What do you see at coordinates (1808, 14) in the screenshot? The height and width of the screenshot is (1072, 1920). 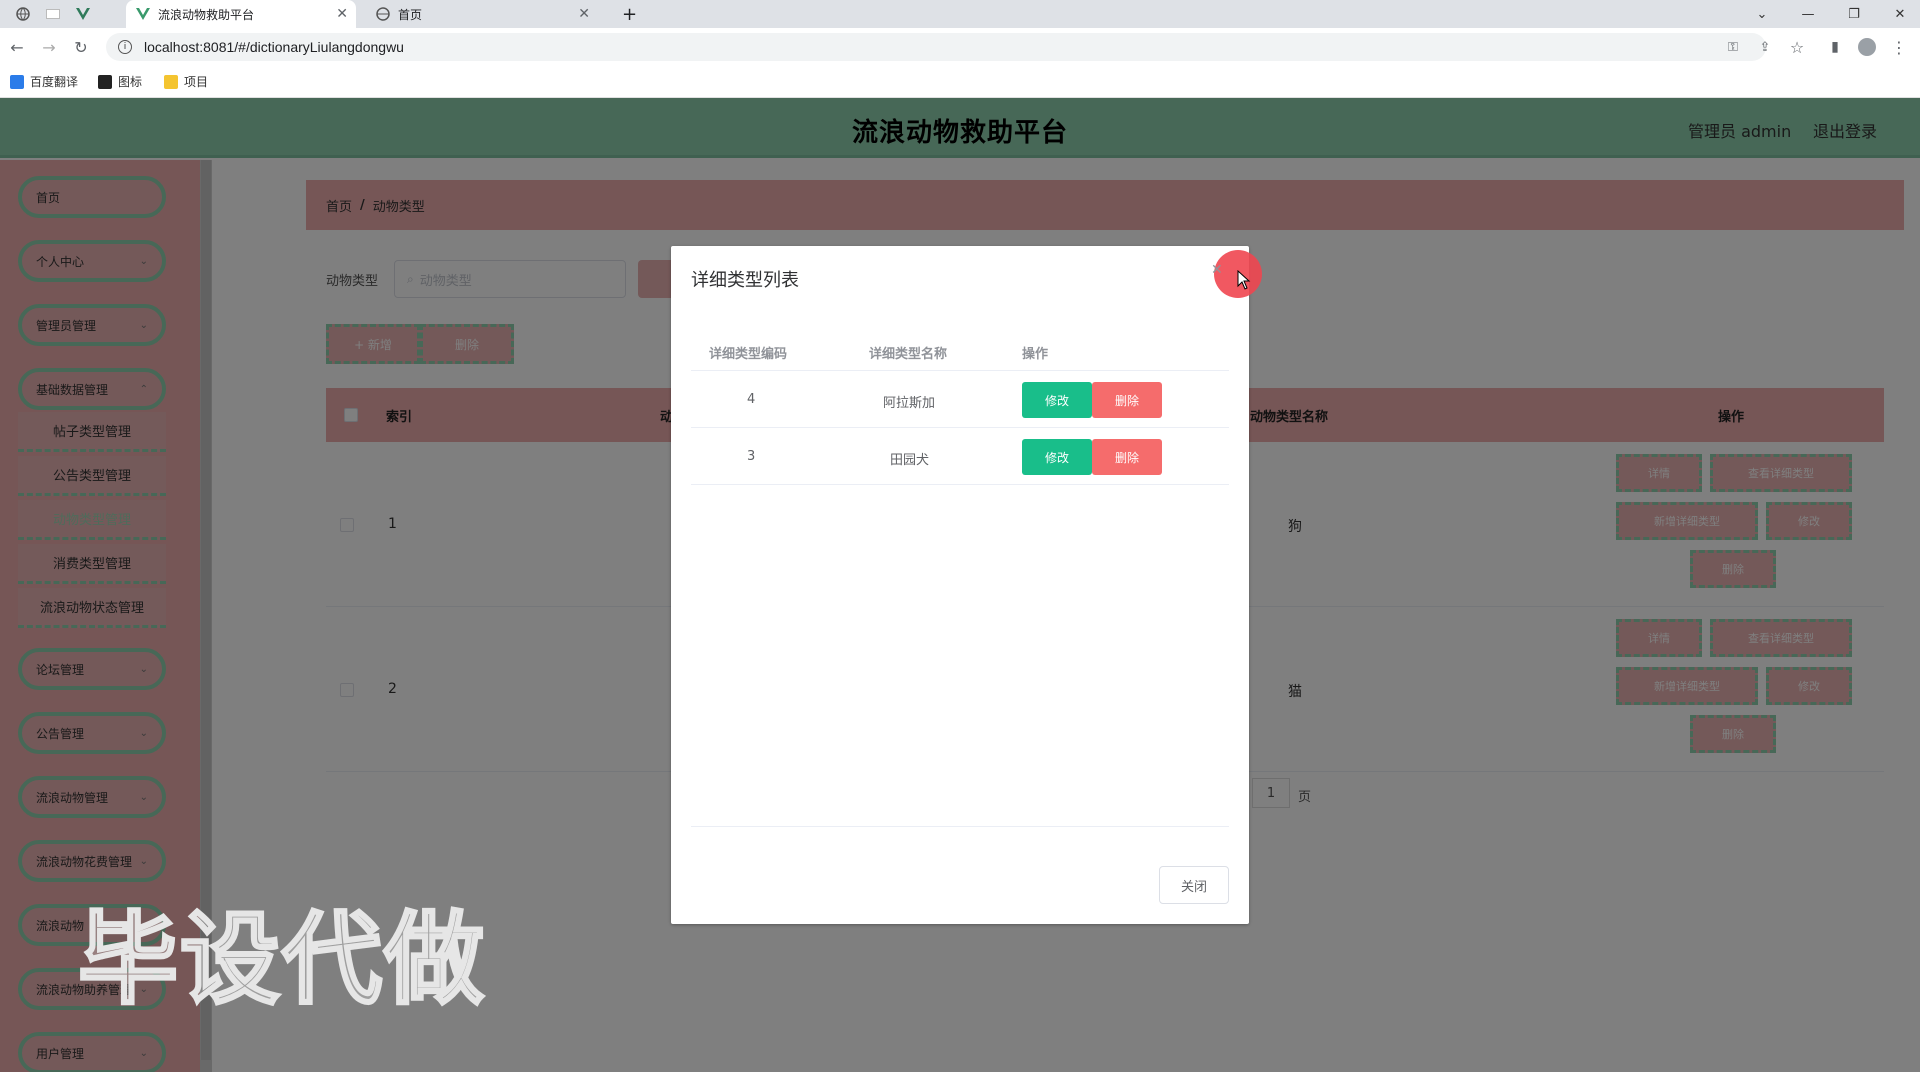 I see `minimize-icon: —` at bounding box center [1808, 14].